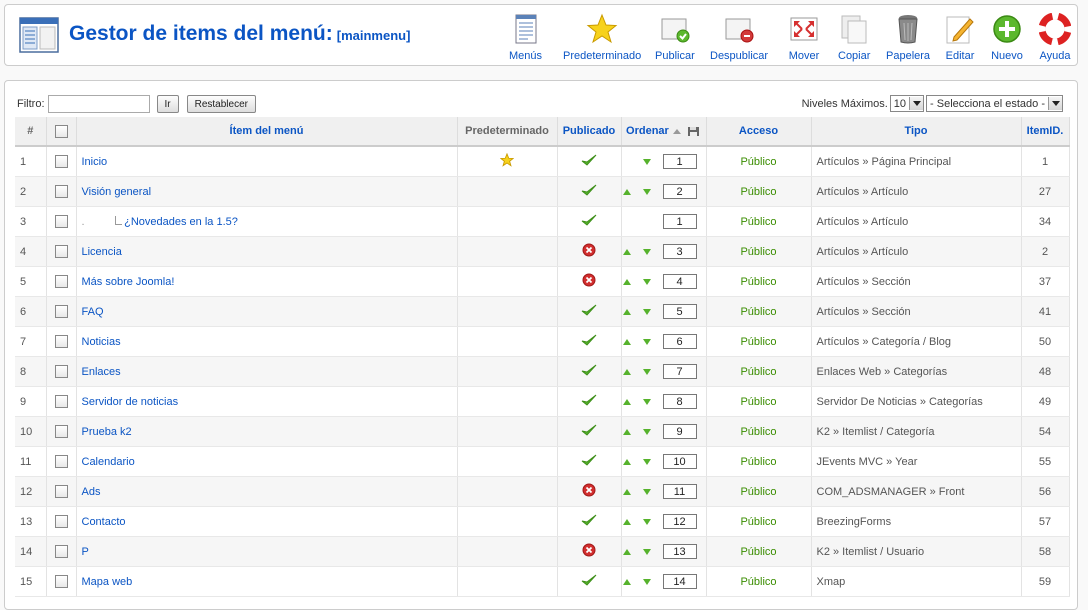  What do you see at coordinates (101, 342) in the screenshot?
I see `menu-item-link: Noticias` at bounding box center [101, 342].